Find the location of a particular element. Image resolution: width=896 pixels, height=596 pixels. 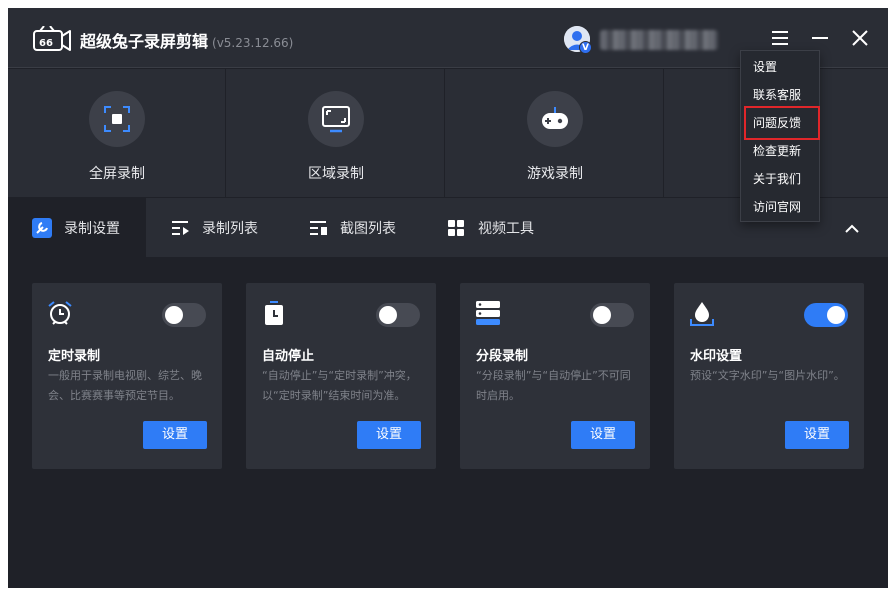

watermark-toggle is located at coordinates (826, 315).